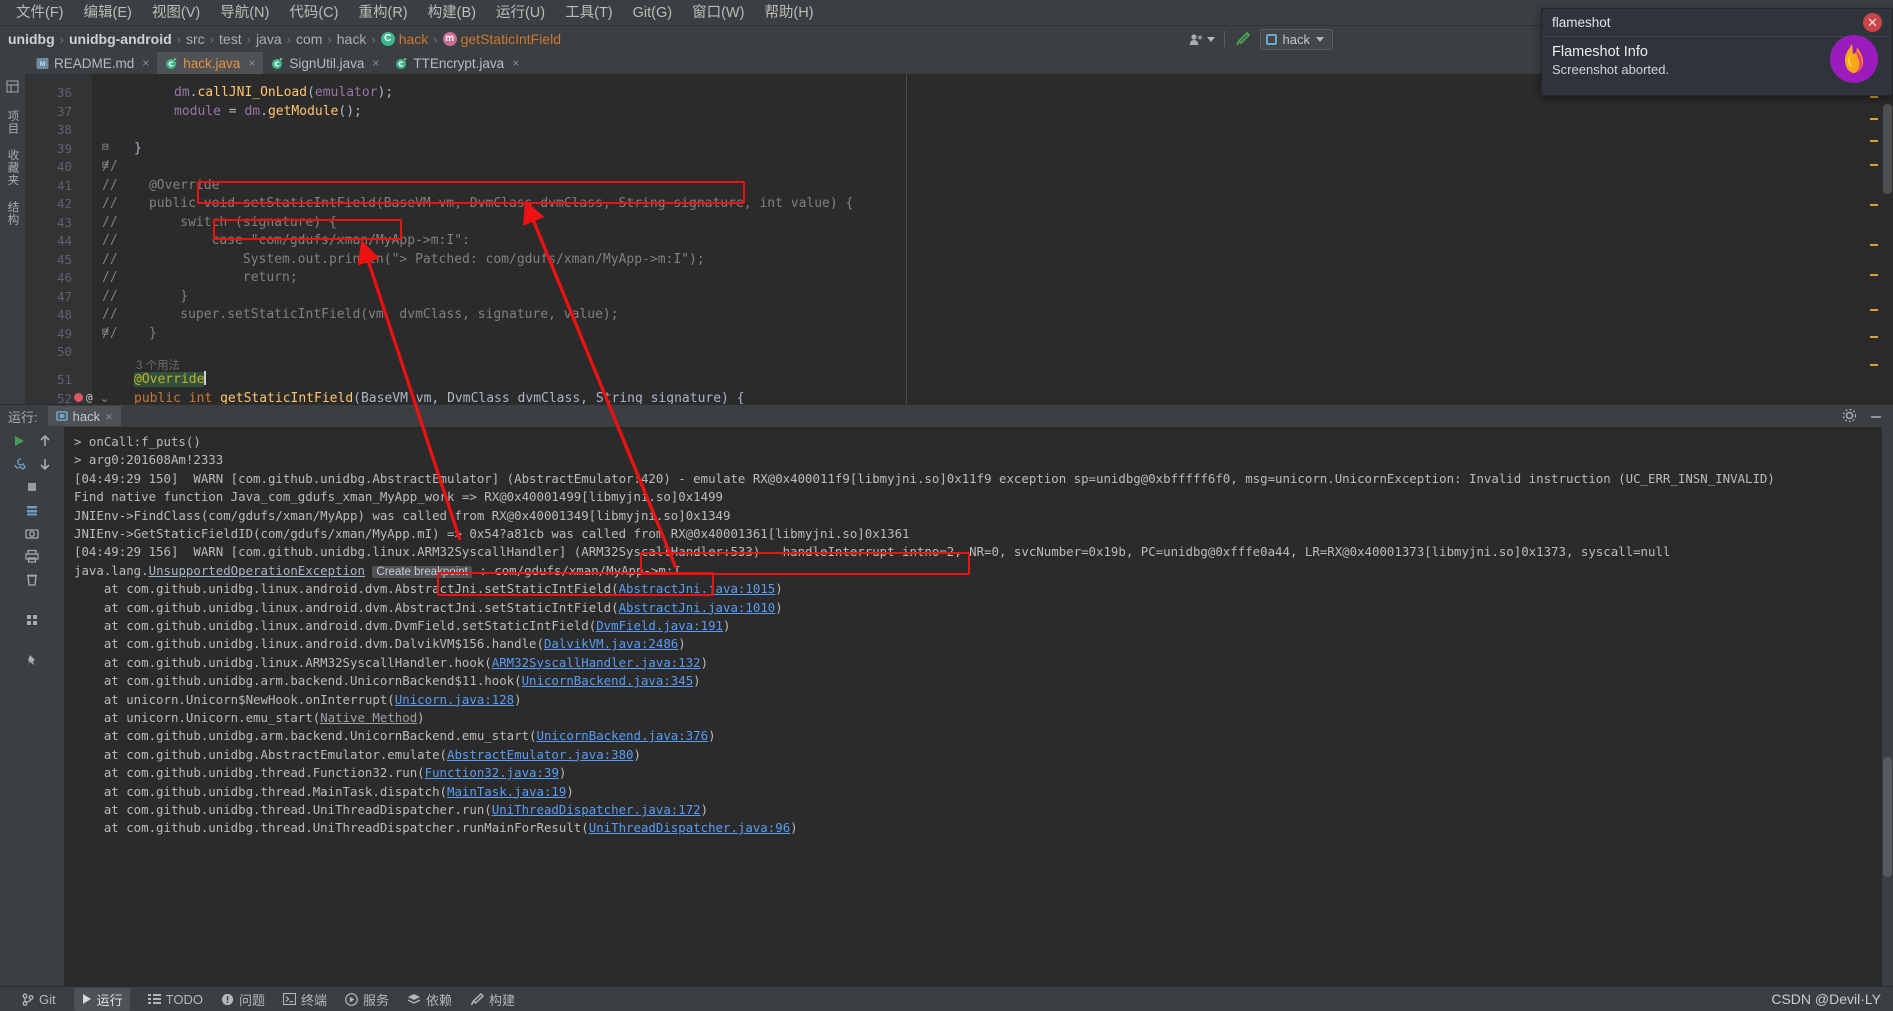  Describe the element at coordinates (120, 39) in the screenshot. I see `breadcrumb-item-unidbg-android: unidbg-android` at that location.